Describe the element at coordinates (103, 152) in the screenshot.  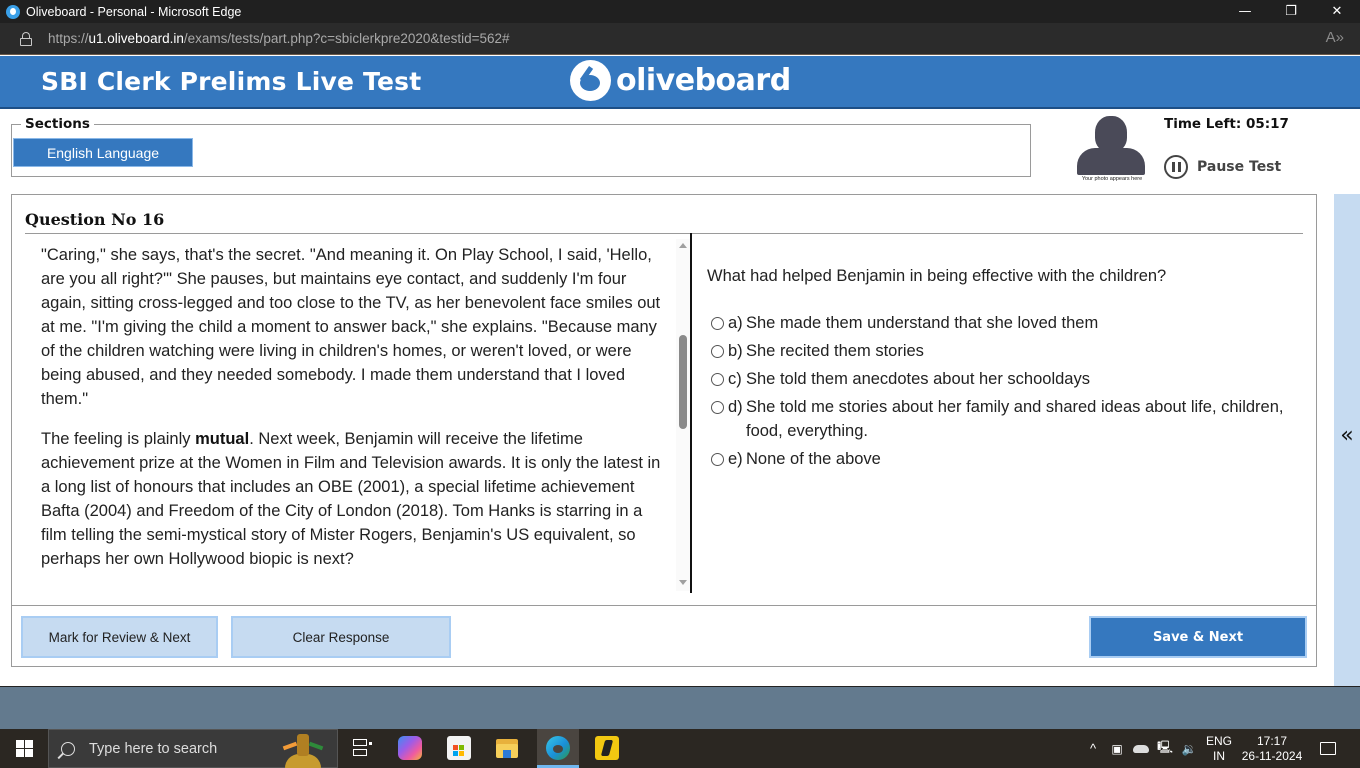
I see `section-tab-english-language: English Language` at that location.